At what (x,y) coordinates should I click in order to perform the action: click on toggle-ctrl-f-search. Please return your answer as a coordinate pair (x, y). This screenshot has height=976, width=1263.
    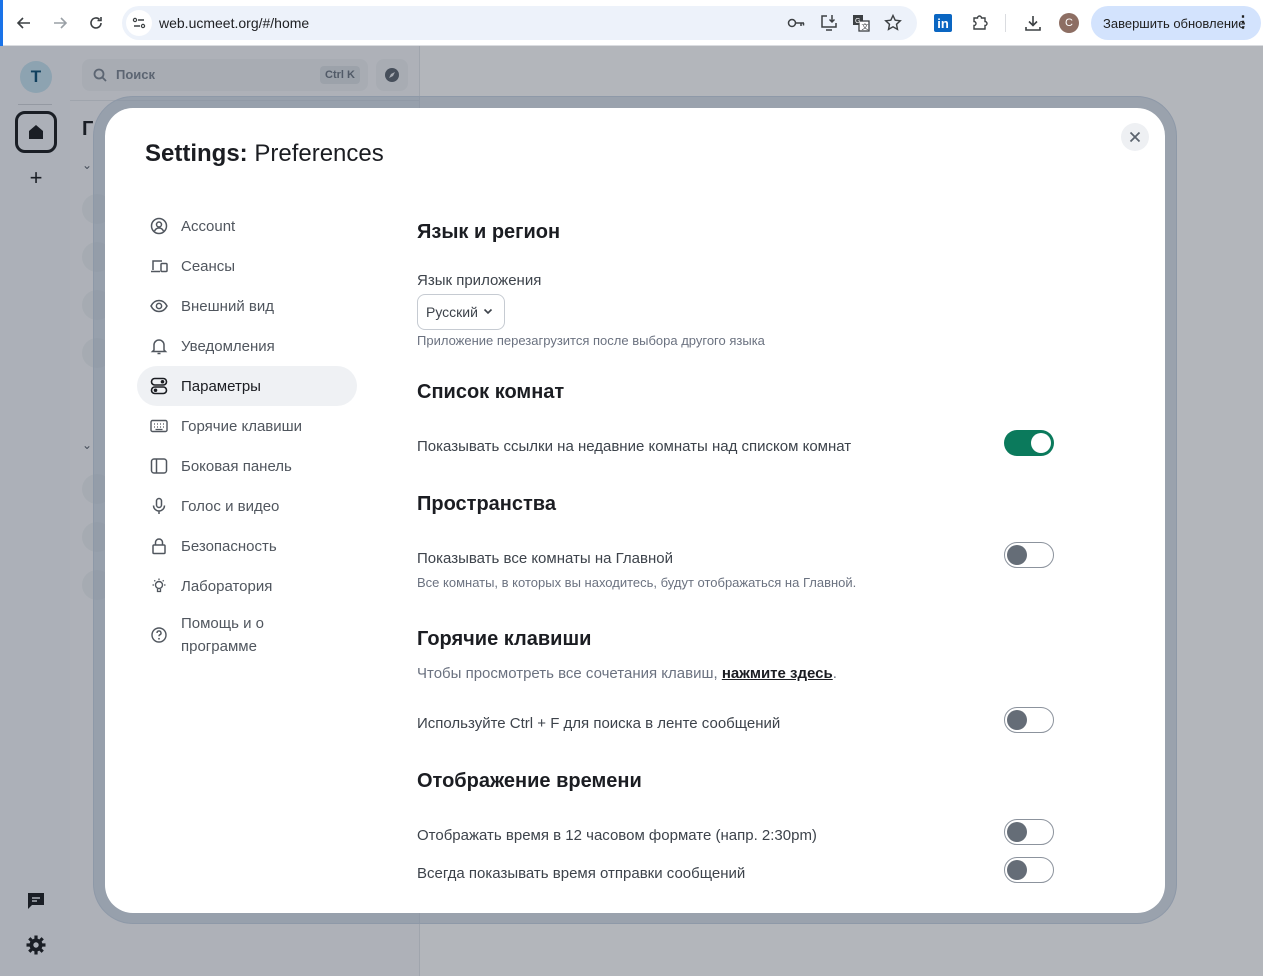
    Looking at the image, I should click on (1029, 720).